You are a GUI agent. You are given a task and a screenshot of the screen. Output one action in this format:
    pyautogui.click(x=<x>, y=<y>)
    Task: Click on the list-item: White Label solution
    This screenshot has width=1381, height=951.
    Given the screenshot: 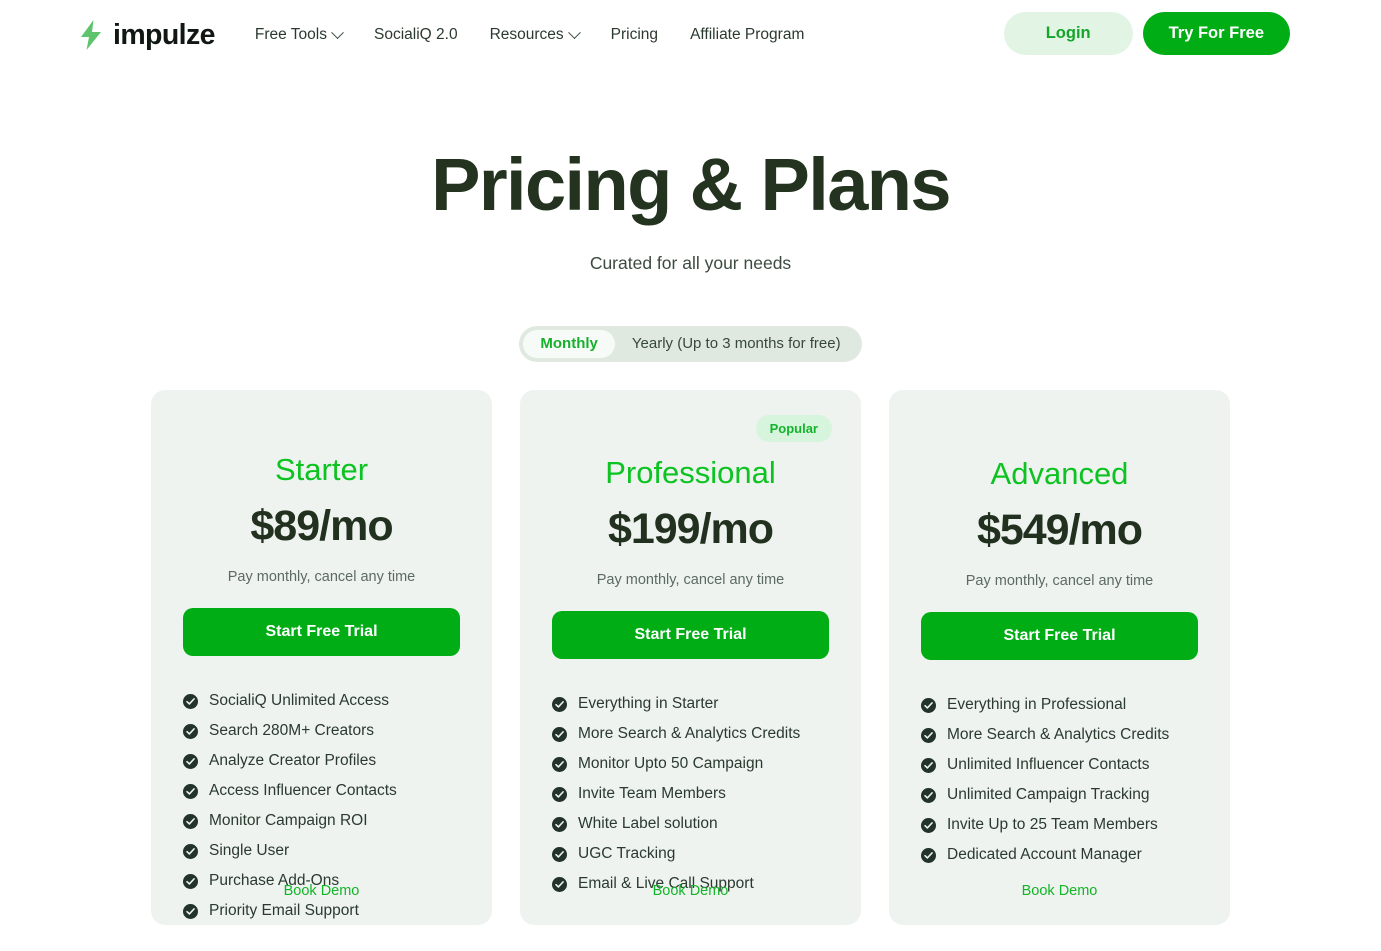 What is the action you would take?
    pyautogui.click(x=690, y=824)
    